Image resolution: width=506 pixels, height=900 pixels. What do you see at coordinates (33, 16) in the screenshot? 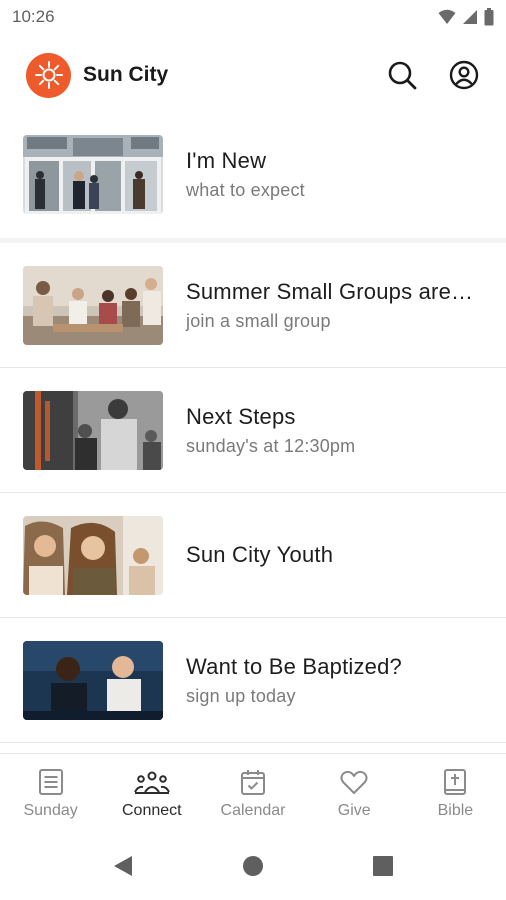
I see `status-time: 10:26` at bounding box center [33, 16].